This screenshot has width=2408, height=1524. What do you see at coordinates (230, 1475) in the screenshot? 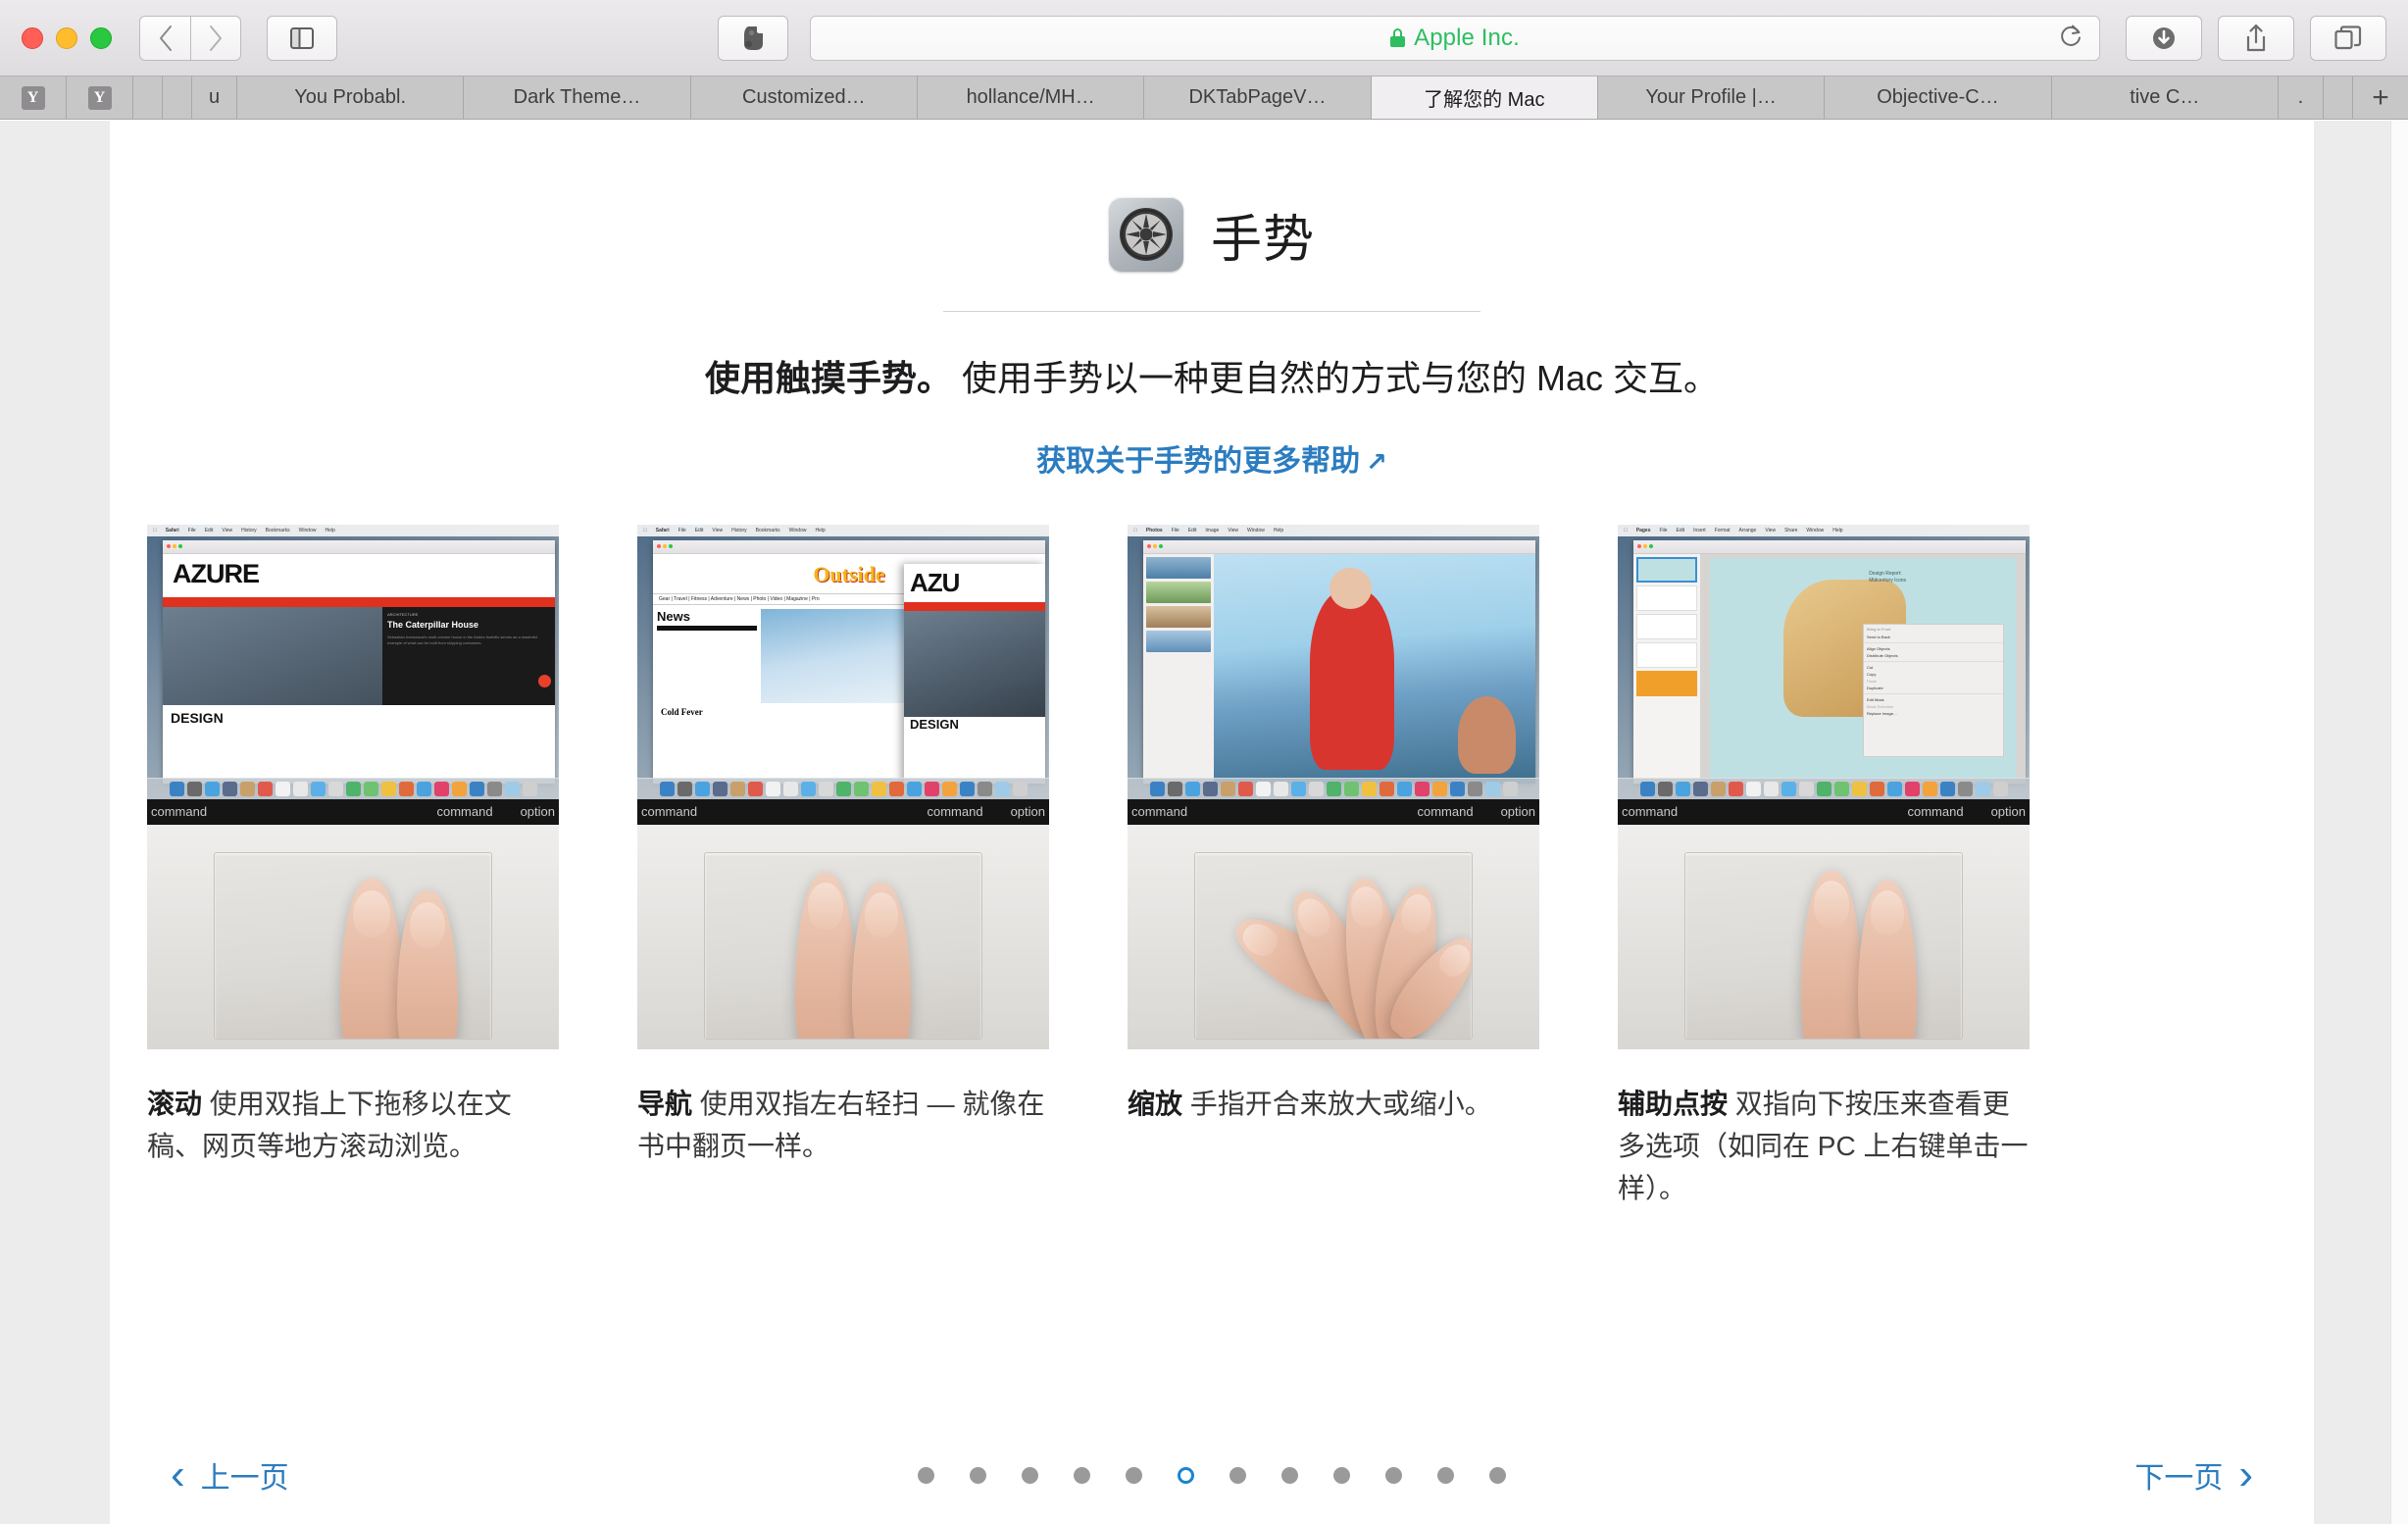
I see `previous-page-button: ‹ 上一页` at bounding box center [230, 1475].